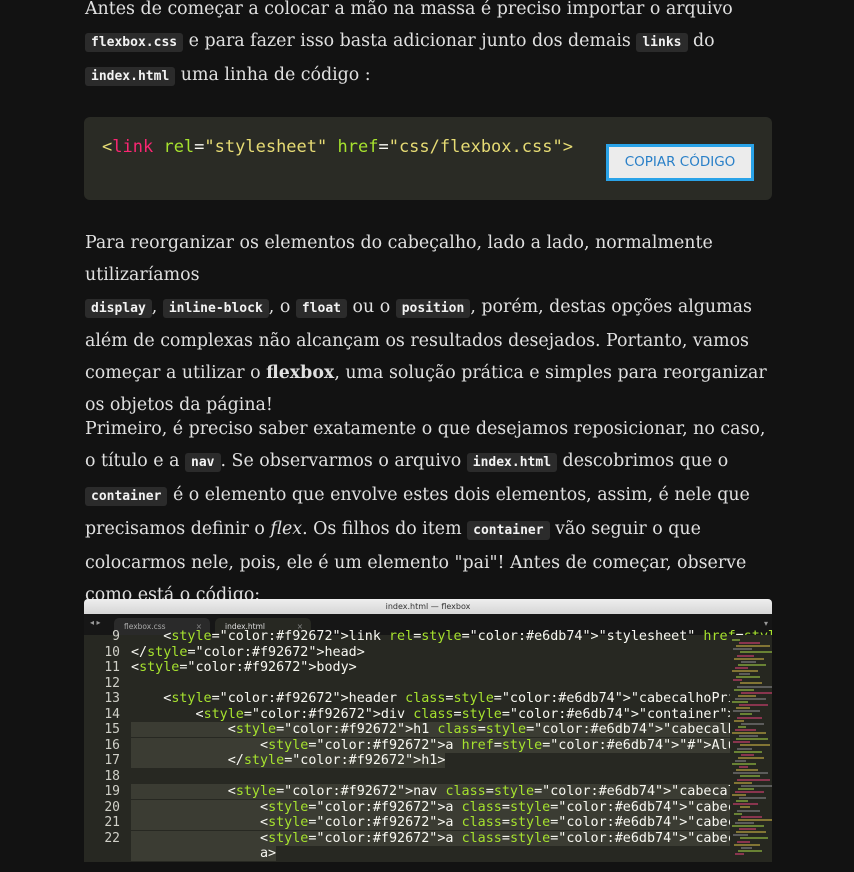  I want to click on bold-flexbox: flexbox, so click(300, 373).